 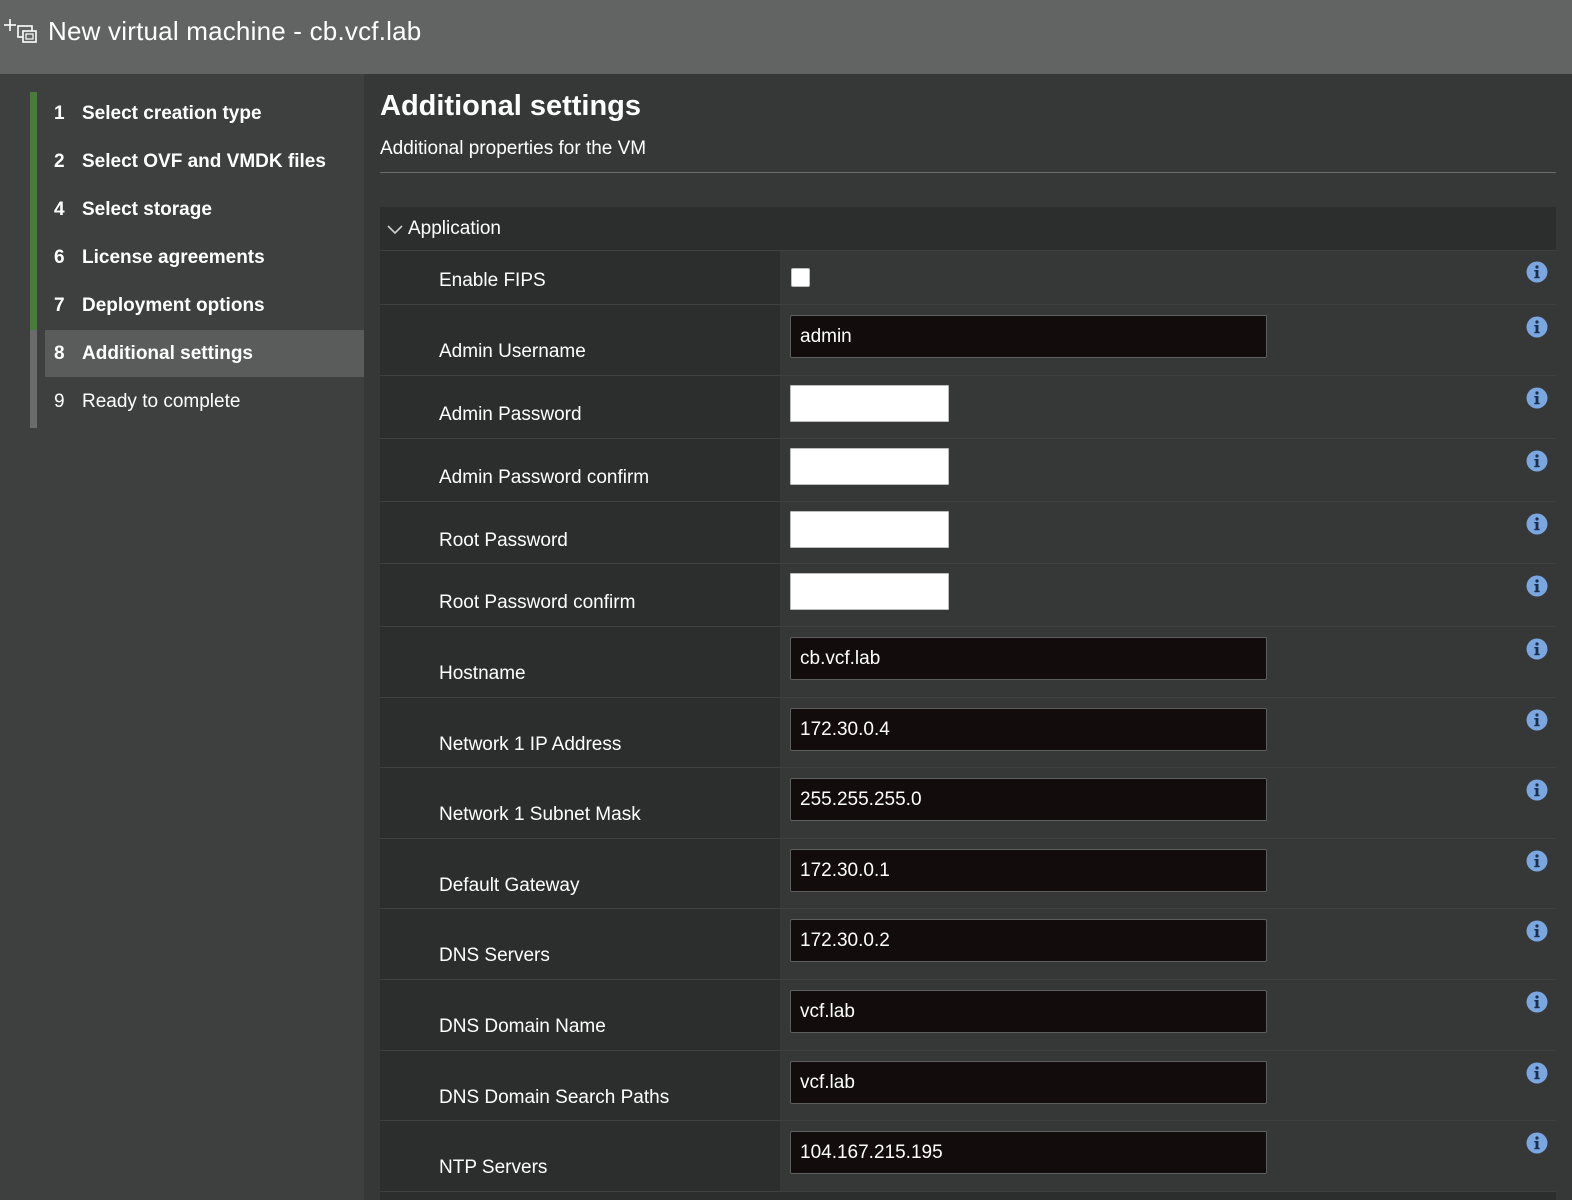 What do you see at coordinates (173, 257) in the screenshot?
I see `step-label: License agreements` at bounding box center [173, 257].